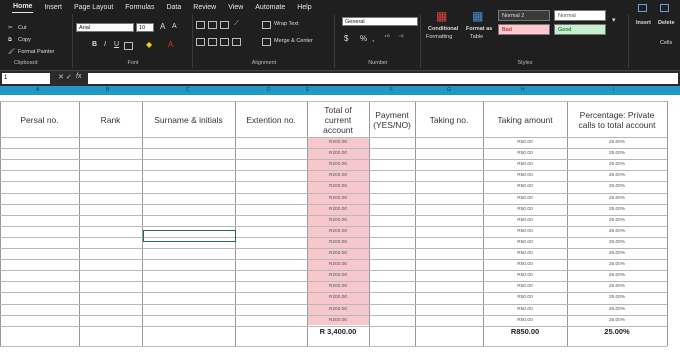 The height and width of the screenshot is (356, 680). Describe the element at coordinates (107, 90) in the screenshot. I see `col-header-b: B` at that location.